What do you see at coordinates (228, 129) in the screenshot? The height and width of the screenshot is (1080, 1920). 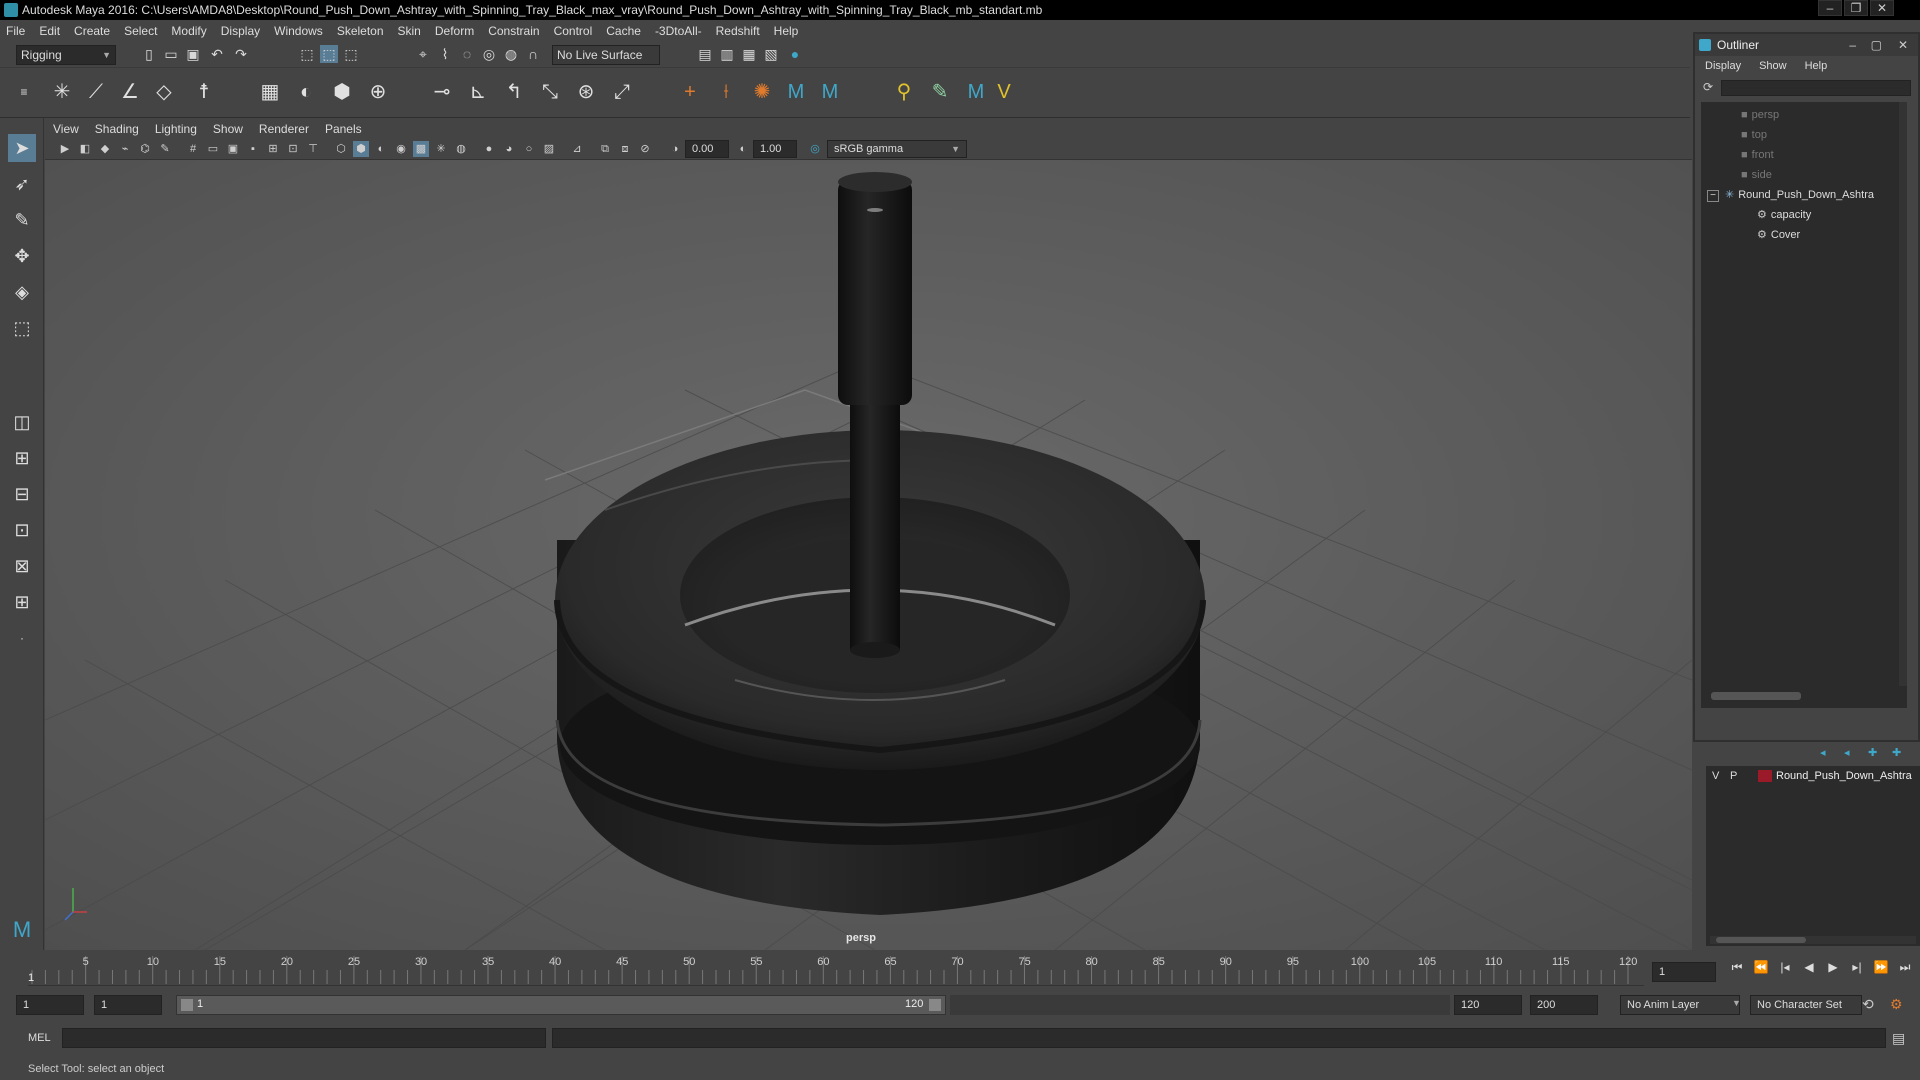 I see `panel-menu-show: Show` at bounding box center [228, 129].